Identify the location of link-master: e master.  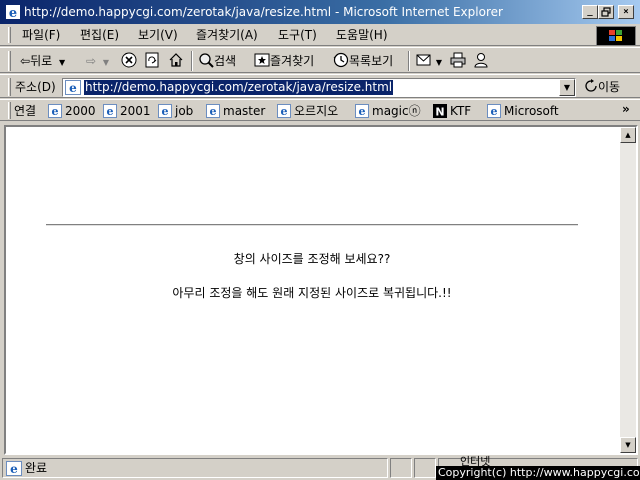
(235, 111).